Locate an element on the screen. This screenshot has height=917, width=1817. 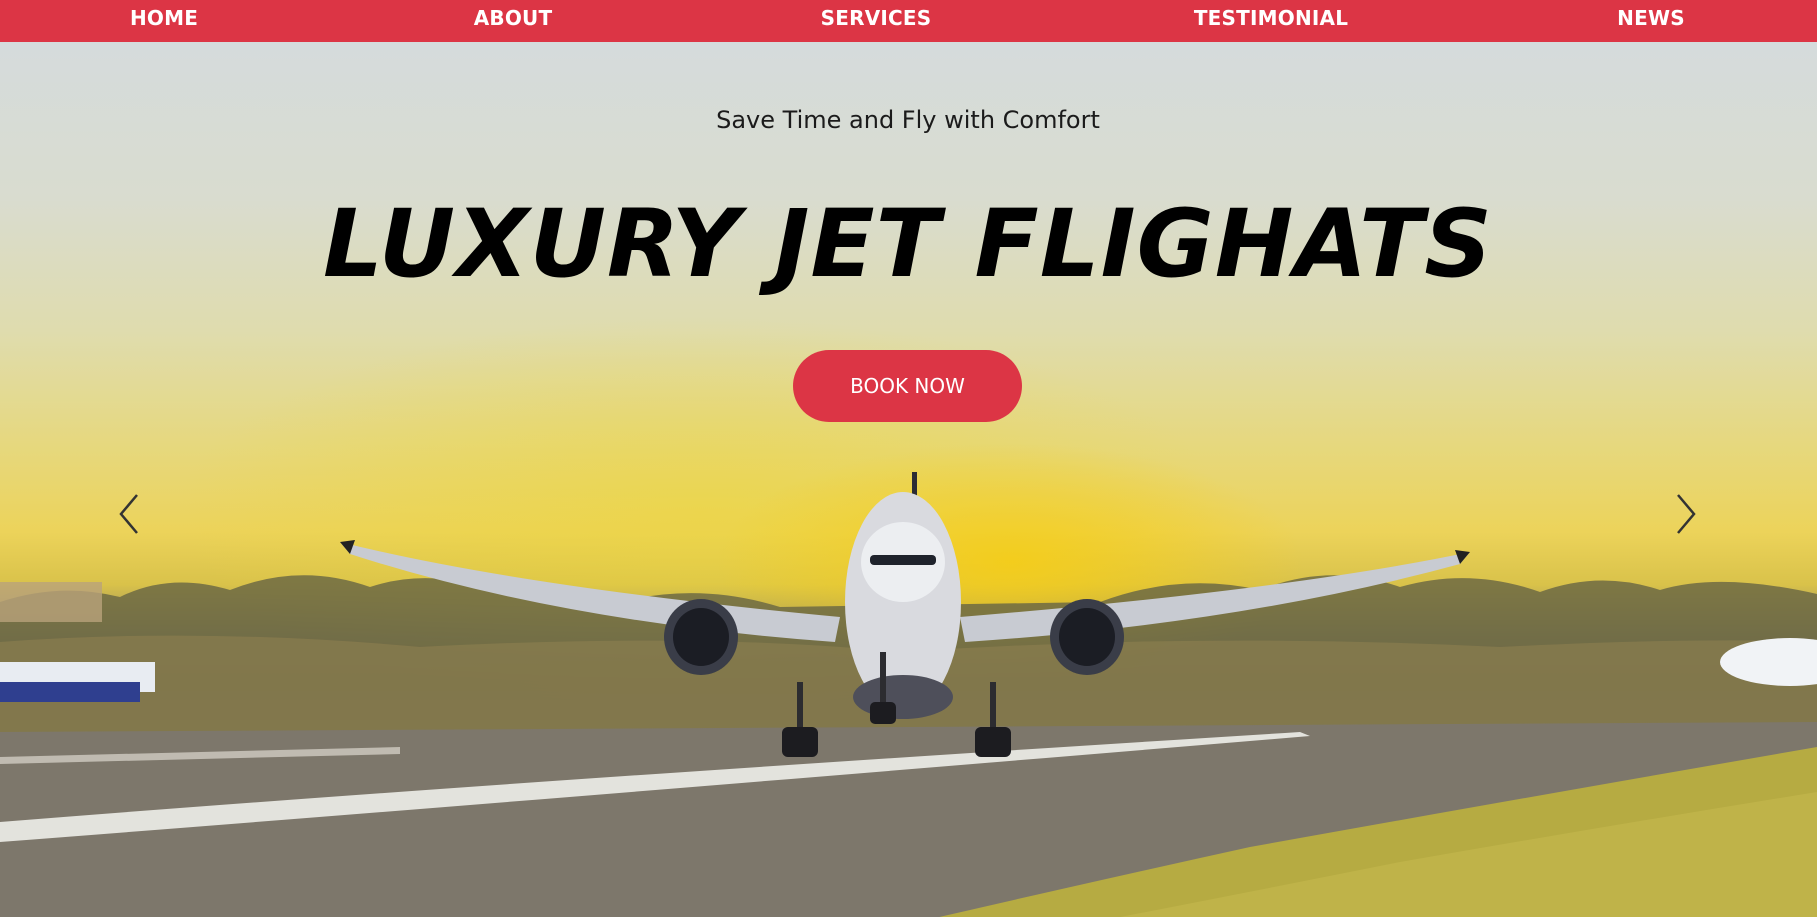
carousel-prev-button is located at coordinates (129, 514).